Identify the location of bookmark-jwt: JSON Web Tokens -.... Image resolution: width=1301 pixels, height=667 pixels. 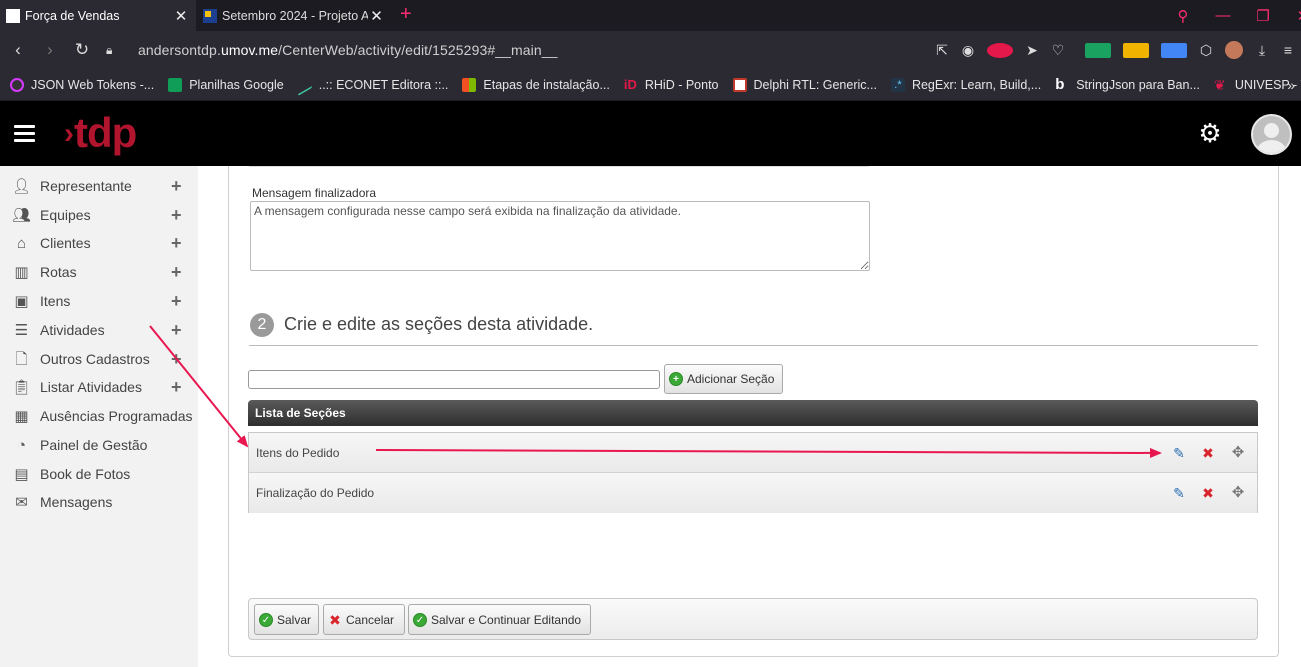
(82, 84).